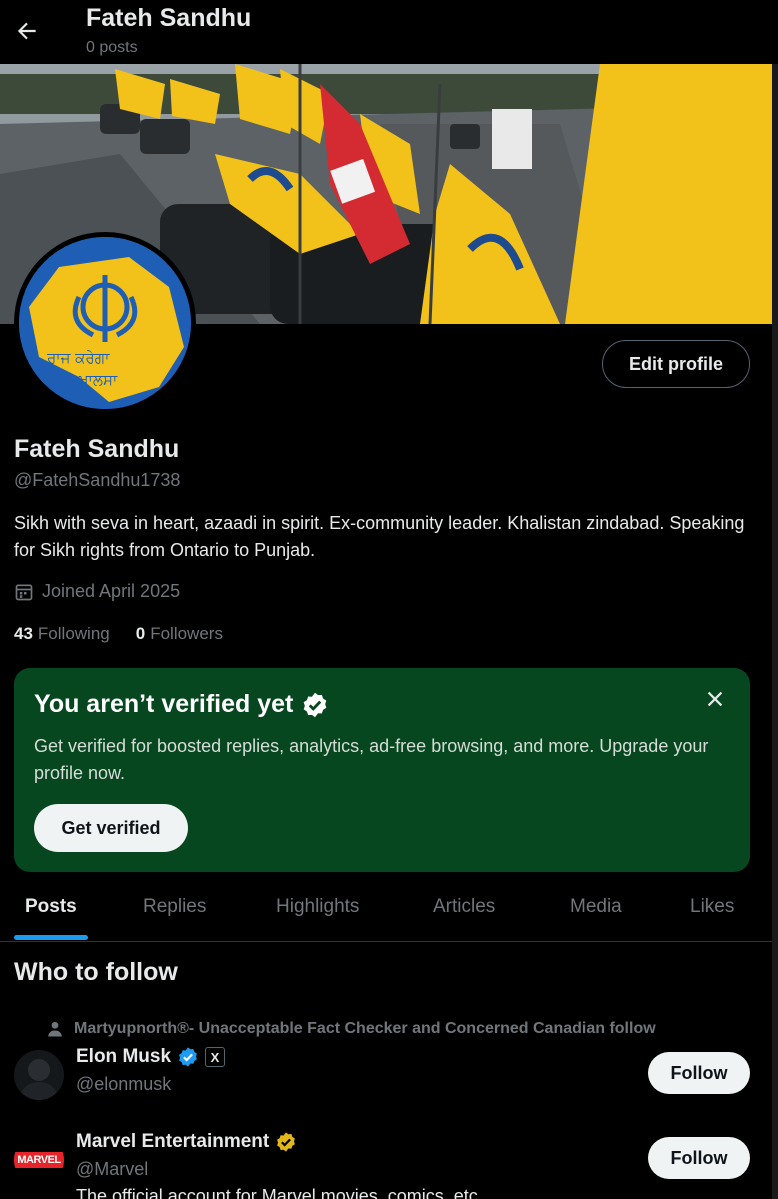 Image resolution: width=778 pixels, height=1199 pixels. I want to click on joined-date: Joined April 2025, so click(97, 591).